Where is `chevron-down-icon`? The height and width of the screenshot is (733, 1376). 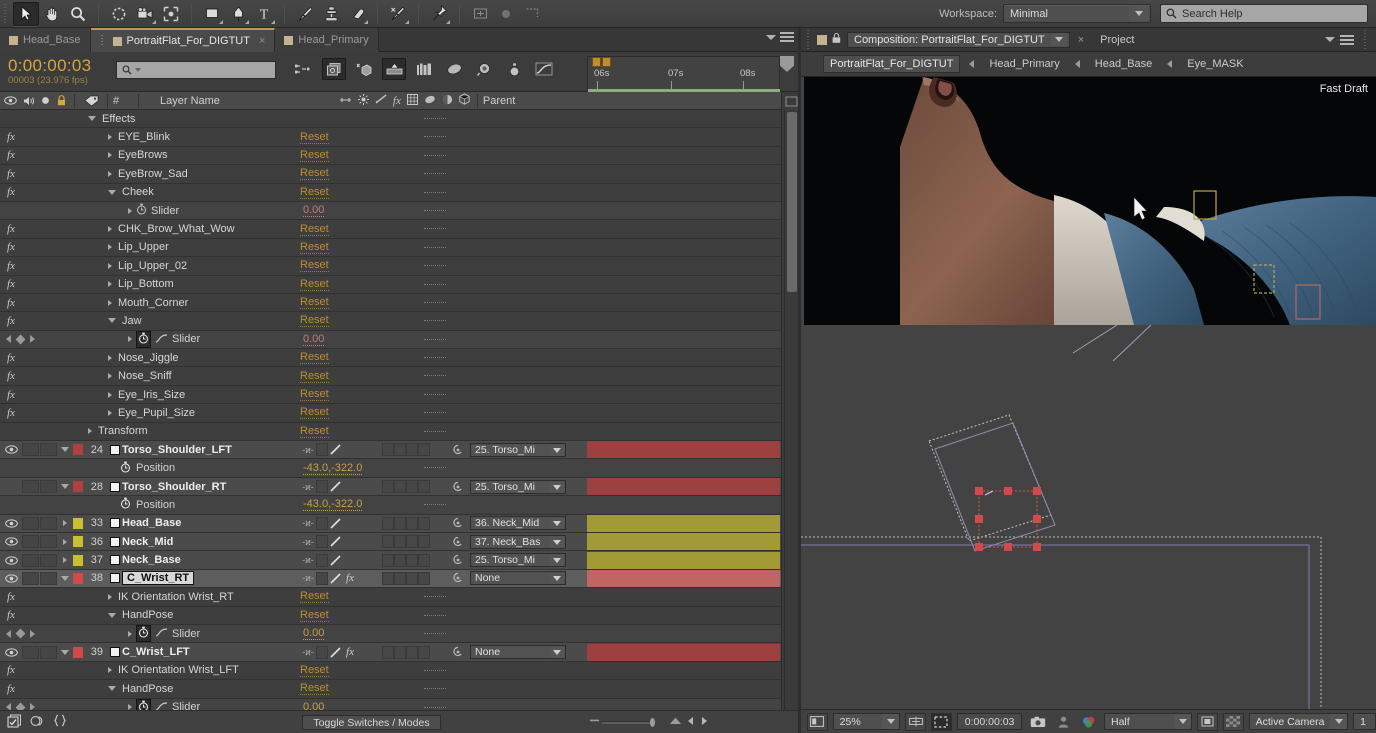
chevron-down-icon is located at coordinates (1058, 39).